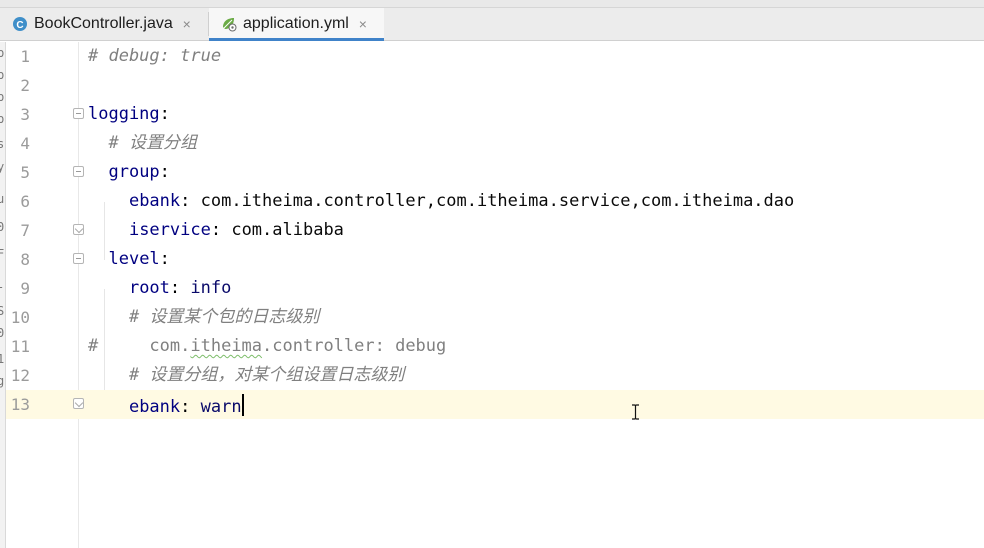  What do you see at coordinates (2, 287) in the screenshot?
I see `panel-fragment: -` at bounding box center [2, 287].